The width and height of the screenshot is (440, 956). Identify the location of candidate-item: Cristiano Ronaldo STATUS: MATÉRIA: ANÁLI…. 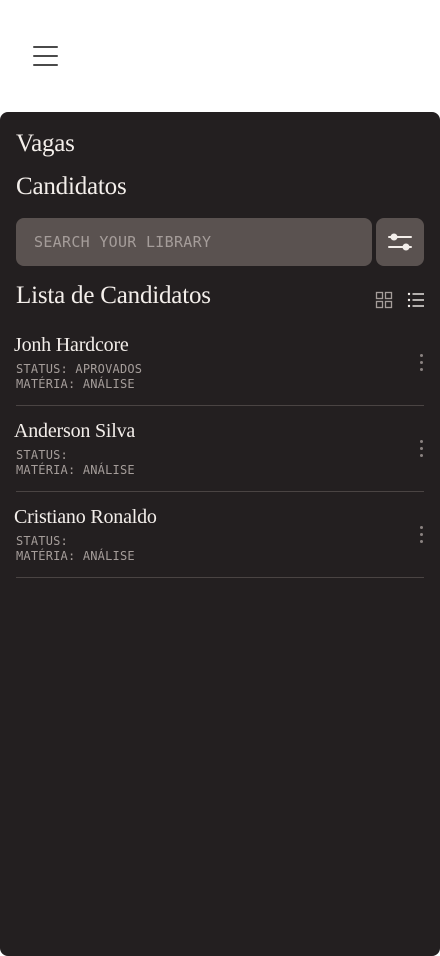
(220, 535).